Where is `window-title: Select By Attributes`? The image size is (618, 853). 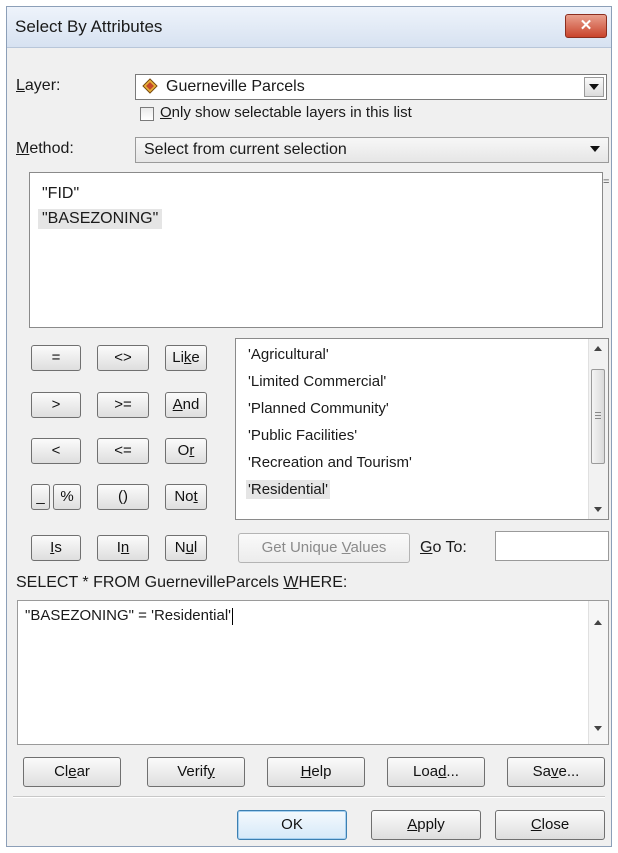 window-title: Select By Attributes is located at coordinates (89, 26).